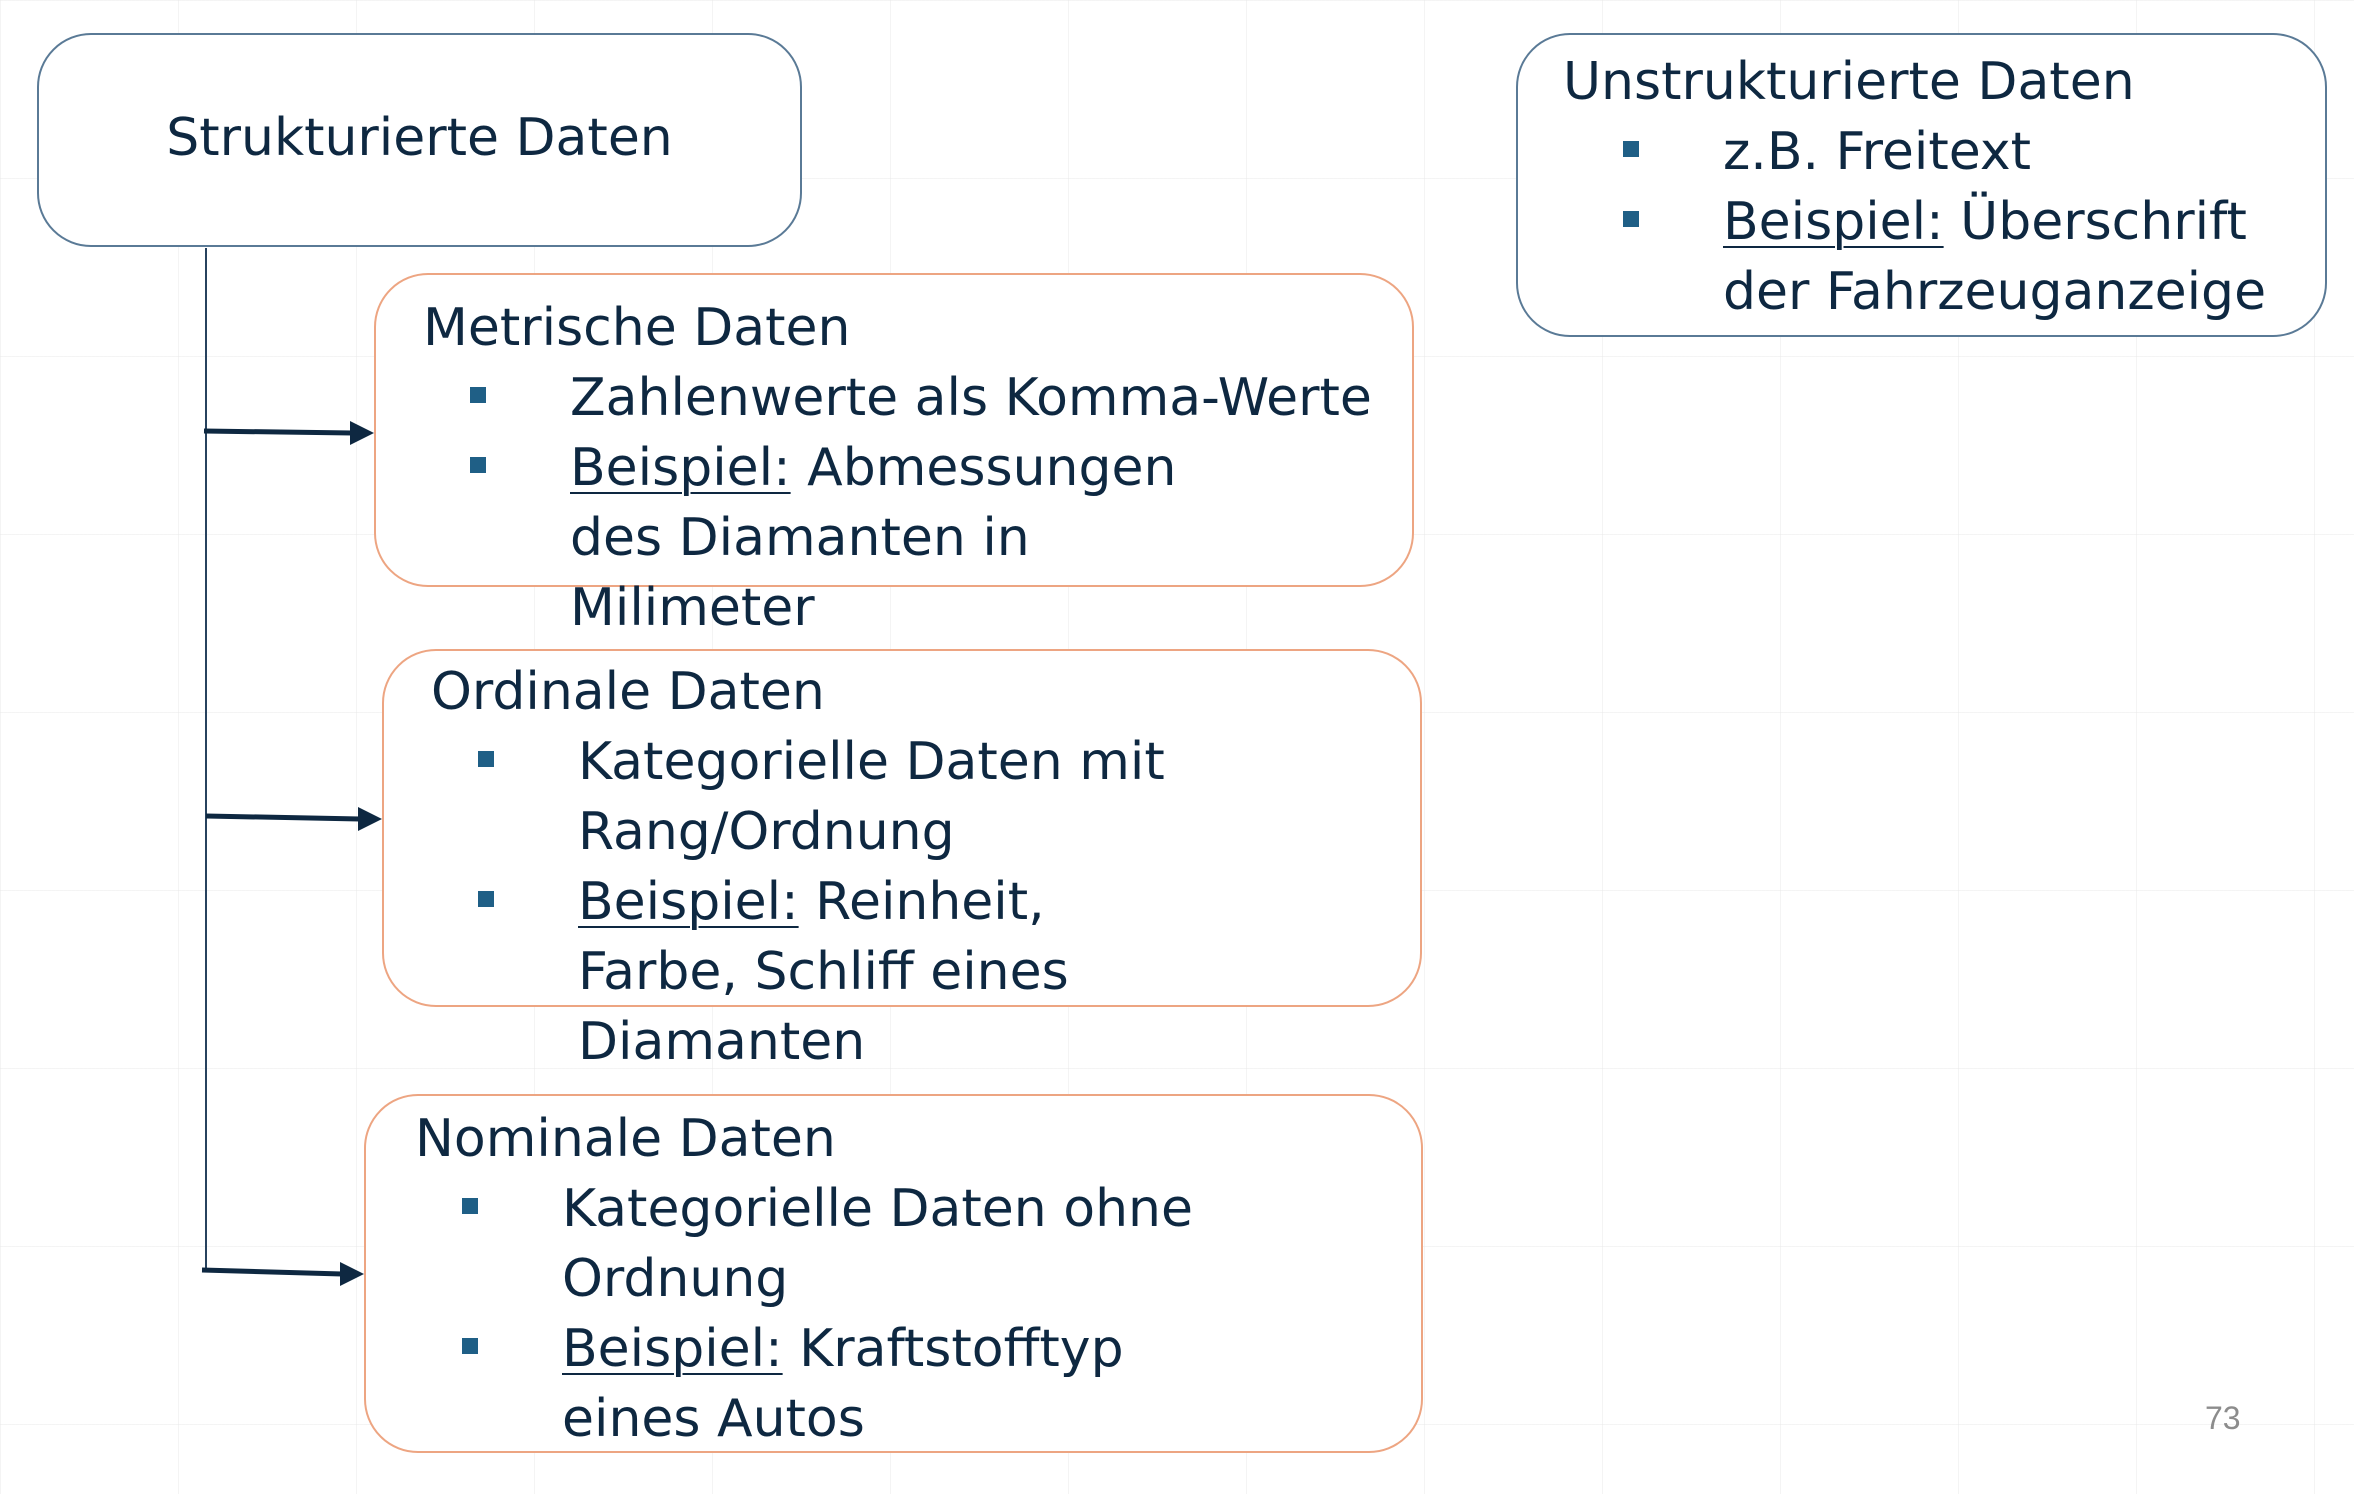 Image resolution: width=2354 pixels, height=1494 pixels. What do you see at coordinates (293, 819) in the screenshot?
I see `arrow-to-ordinal` at bounding box center [293, 819].